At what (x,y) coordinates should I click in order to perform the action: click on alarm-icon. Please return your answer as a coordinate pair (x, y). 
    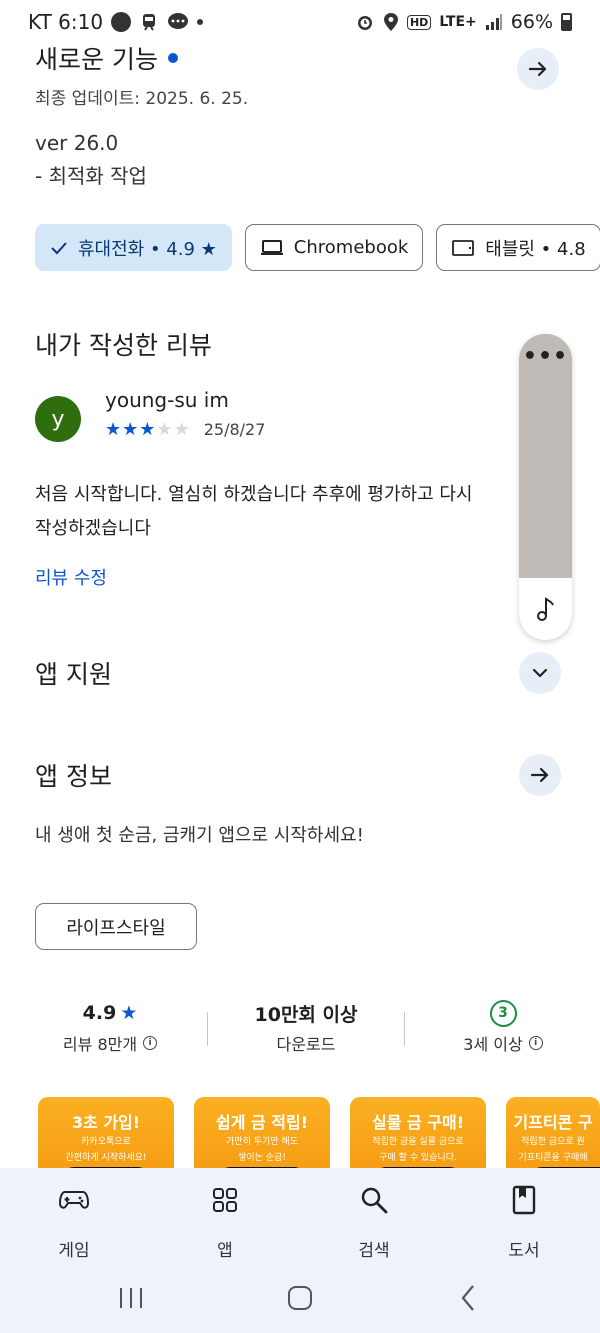
    Looking at the image, I should click on (364, 23).